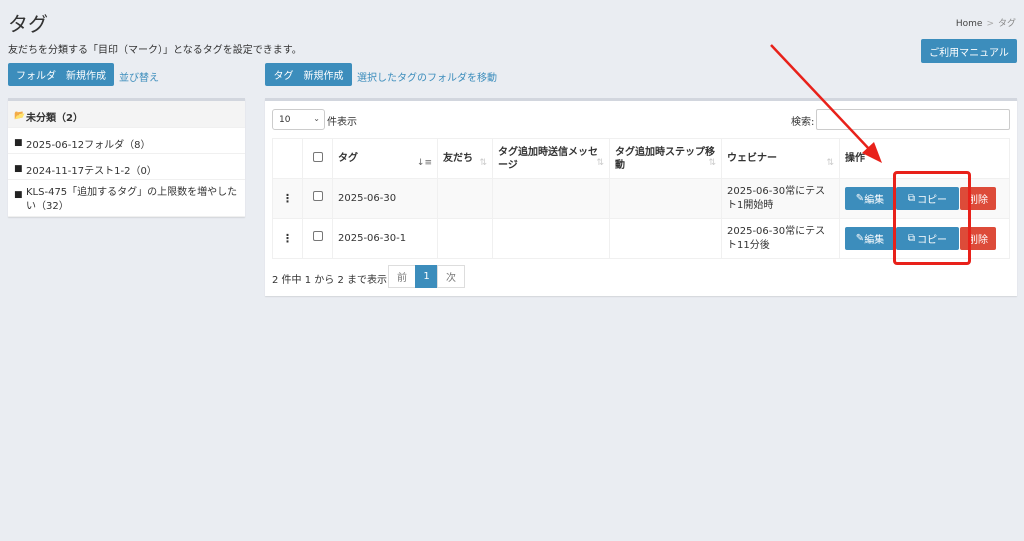  What do you see at coordinates (28, 24) in the screenshot?
I see `page-title: タグ` at bounding box center [28, 24].